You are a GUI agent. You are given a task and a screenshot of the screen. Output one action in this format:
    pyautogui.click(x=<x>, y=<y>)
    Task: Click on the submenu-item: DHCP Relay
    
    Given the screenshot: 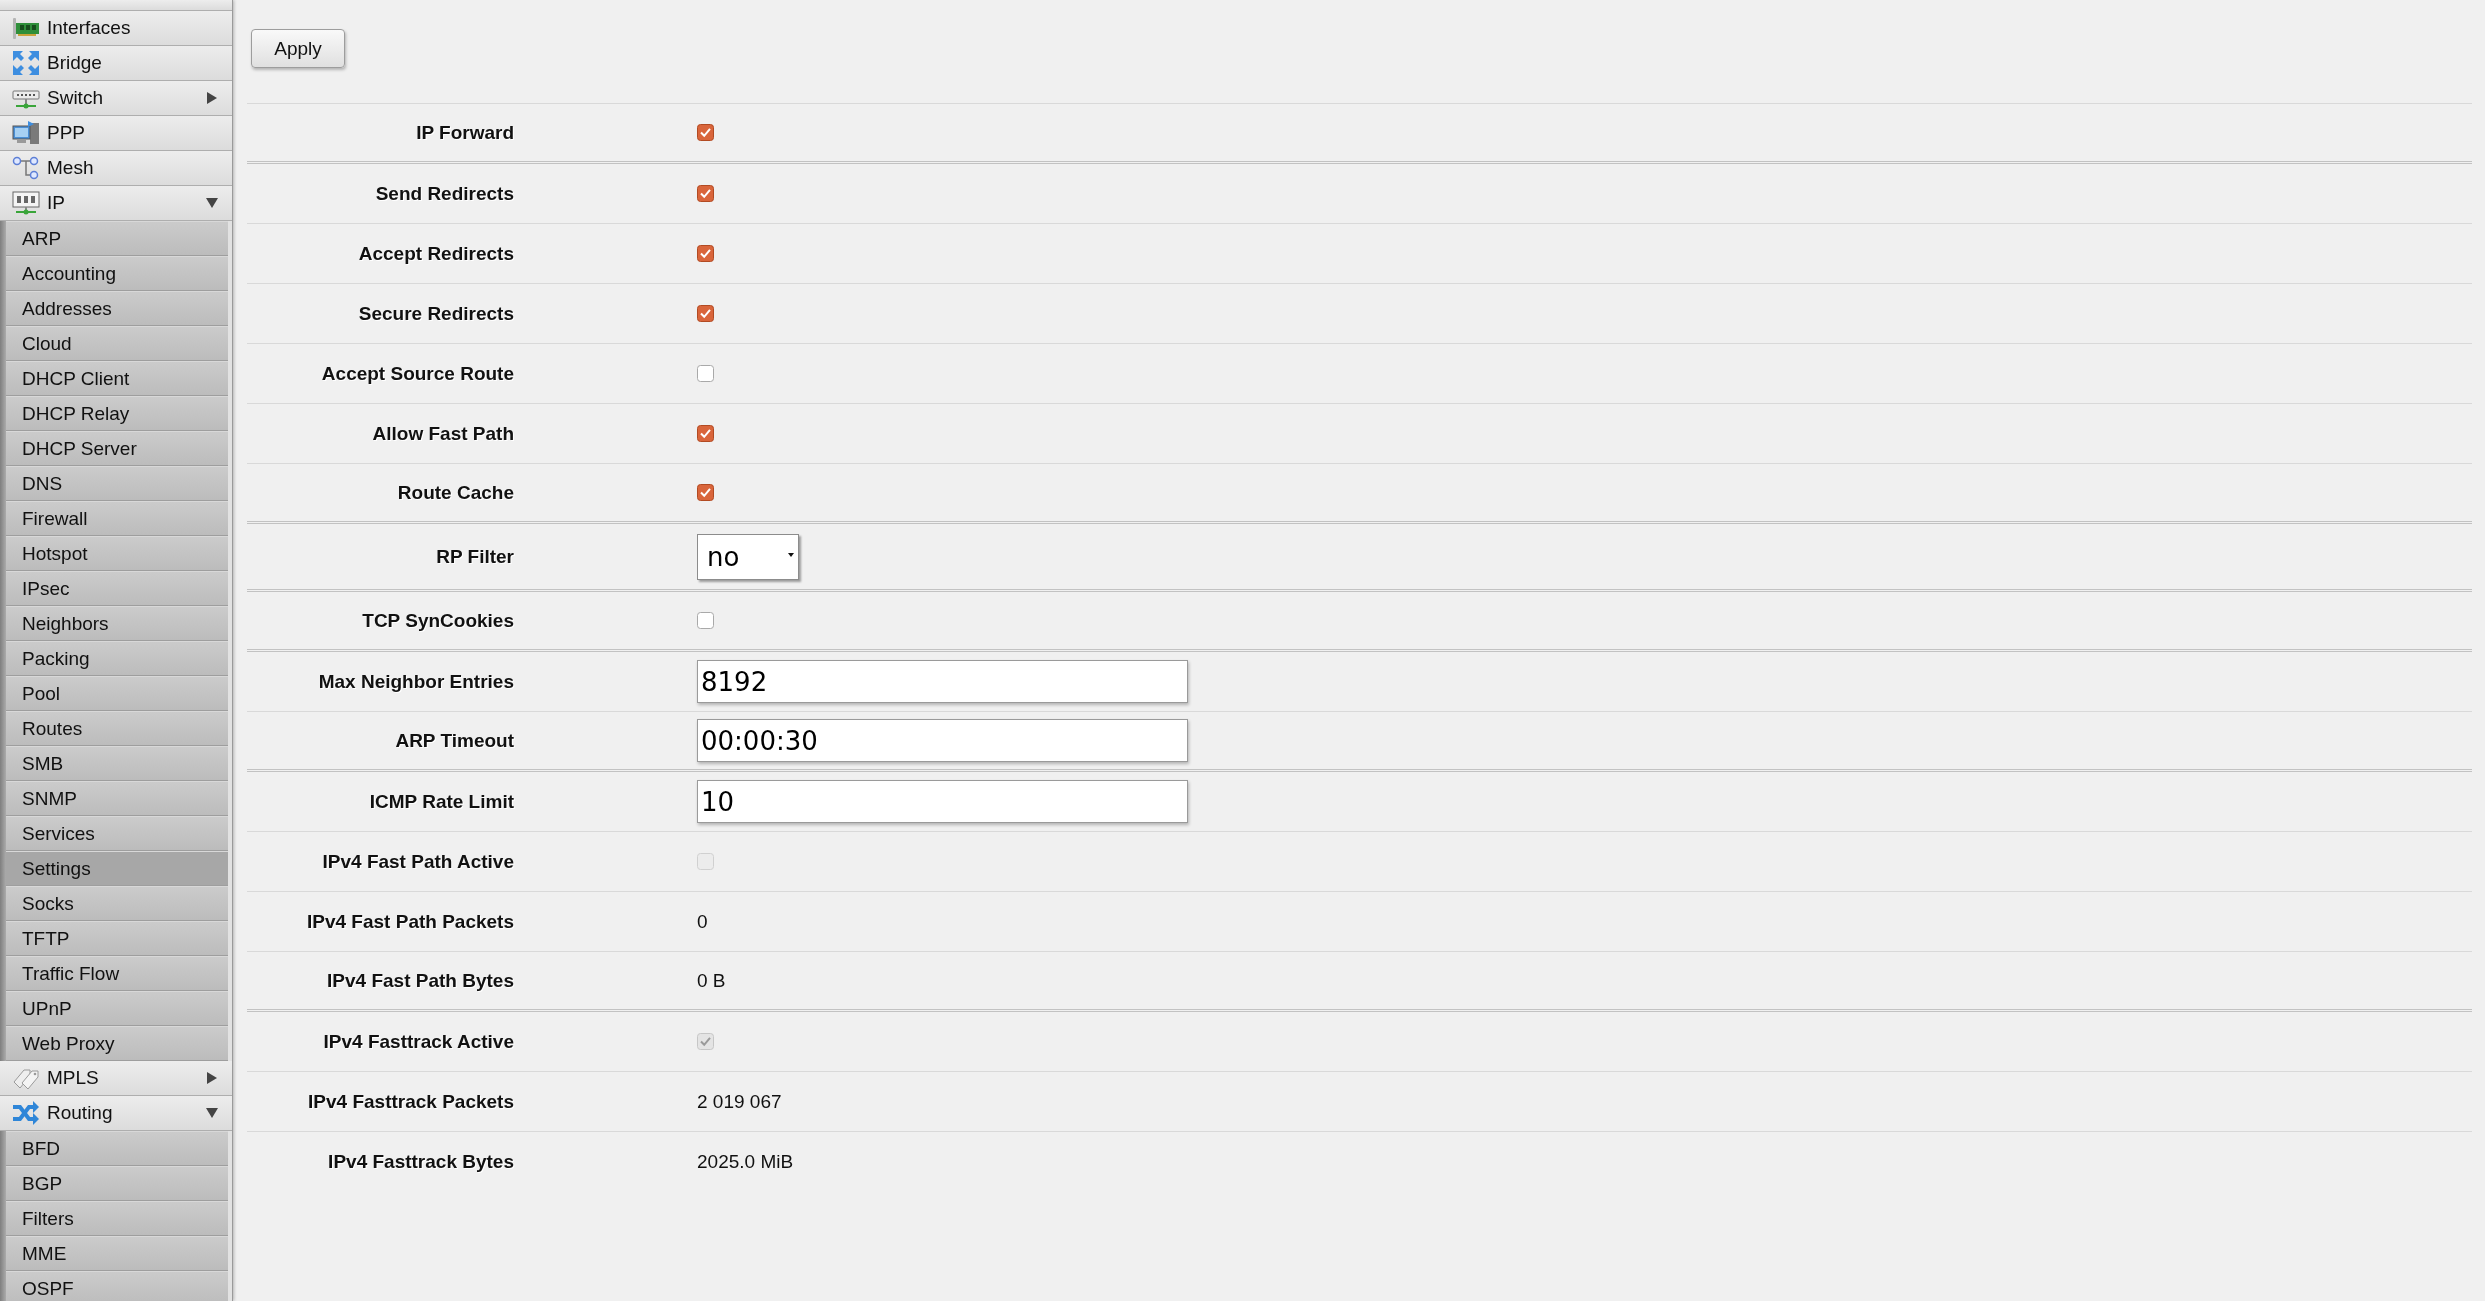 What is the action you would take?
    pyautogui.click(x=117, y=413)
    